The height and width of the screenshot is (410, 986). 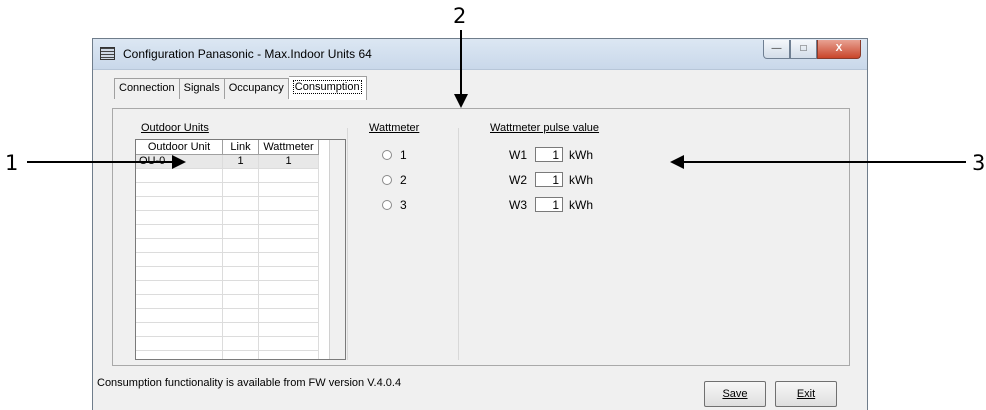 What do you see at coordinates (518, 154) in the screenshot?
I see `pulse-name: W1` at bounding box center [518, 154].